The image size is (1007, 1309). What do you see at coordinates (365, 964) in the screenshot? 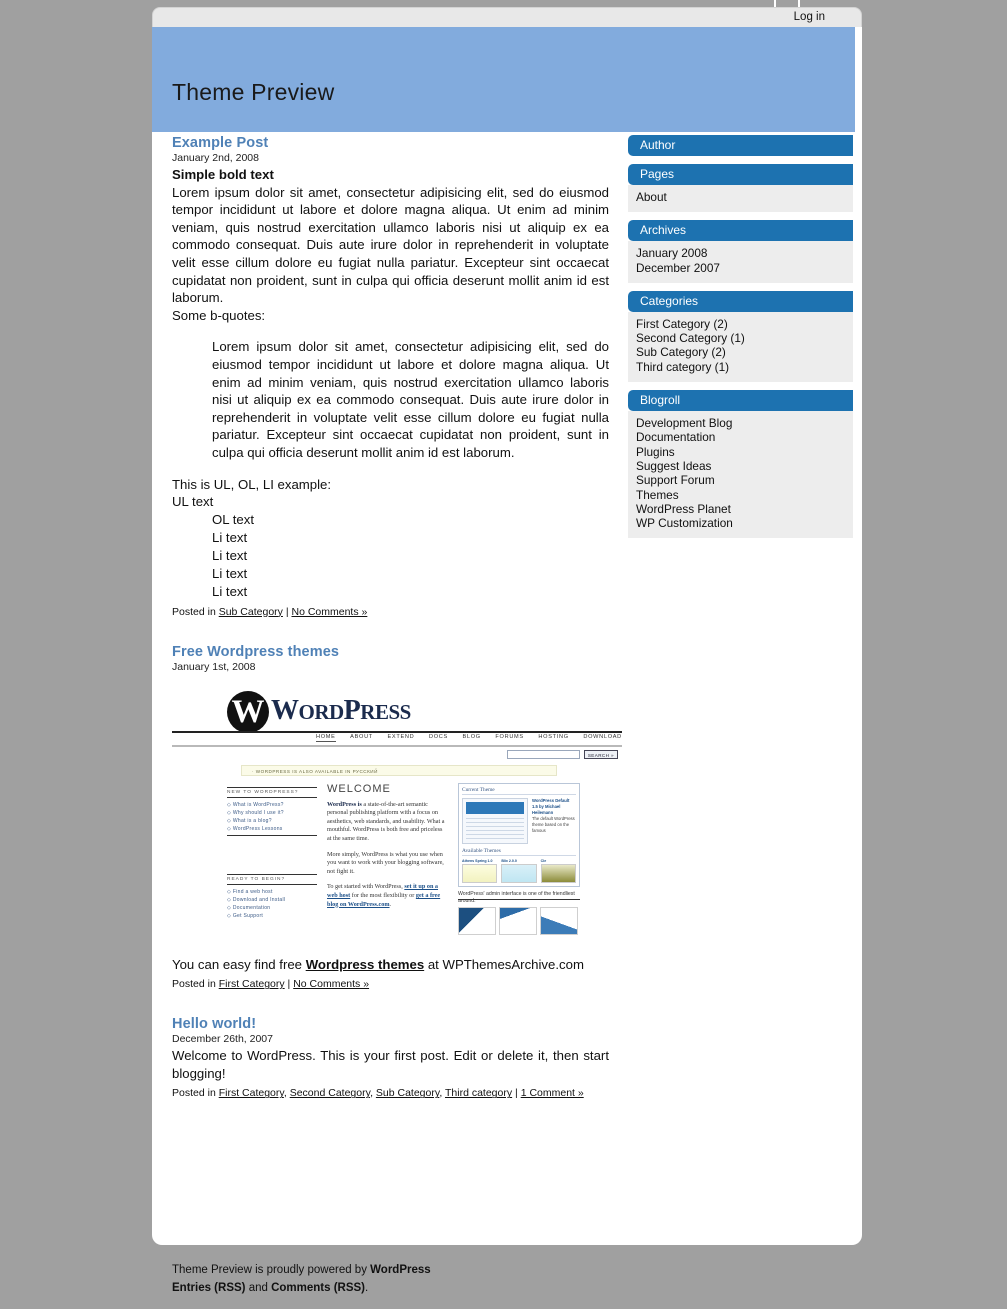
I see `wordpress-themes-link: Wordpress themes` at bounding box center [365, 964].